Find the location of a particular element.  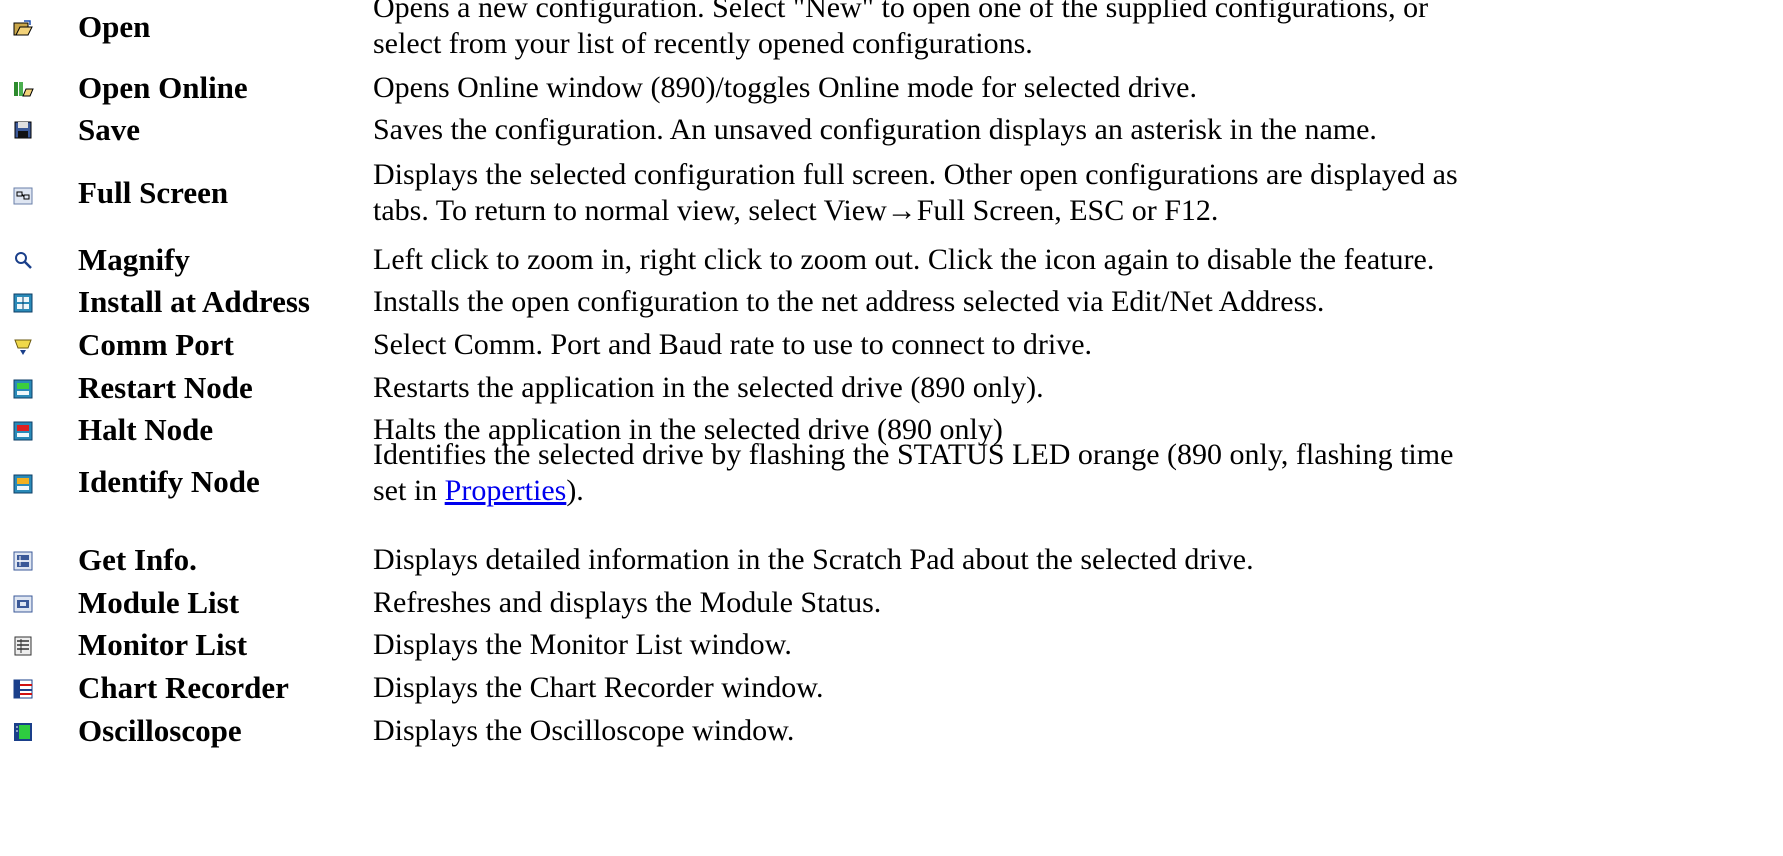

full-screen-icon is located at coordinates (23, 196).